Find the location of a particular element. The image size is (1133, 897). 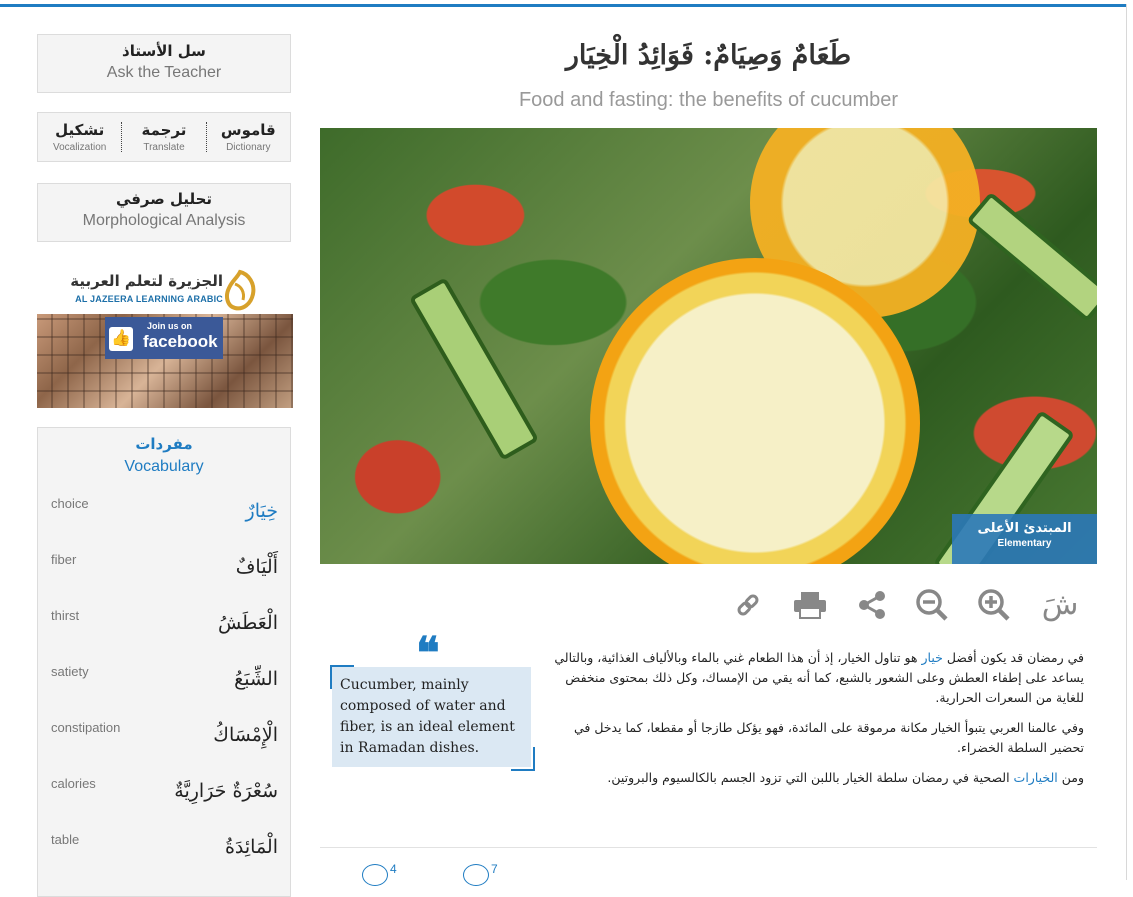

footer-divider is located at coordinates (708, 847).